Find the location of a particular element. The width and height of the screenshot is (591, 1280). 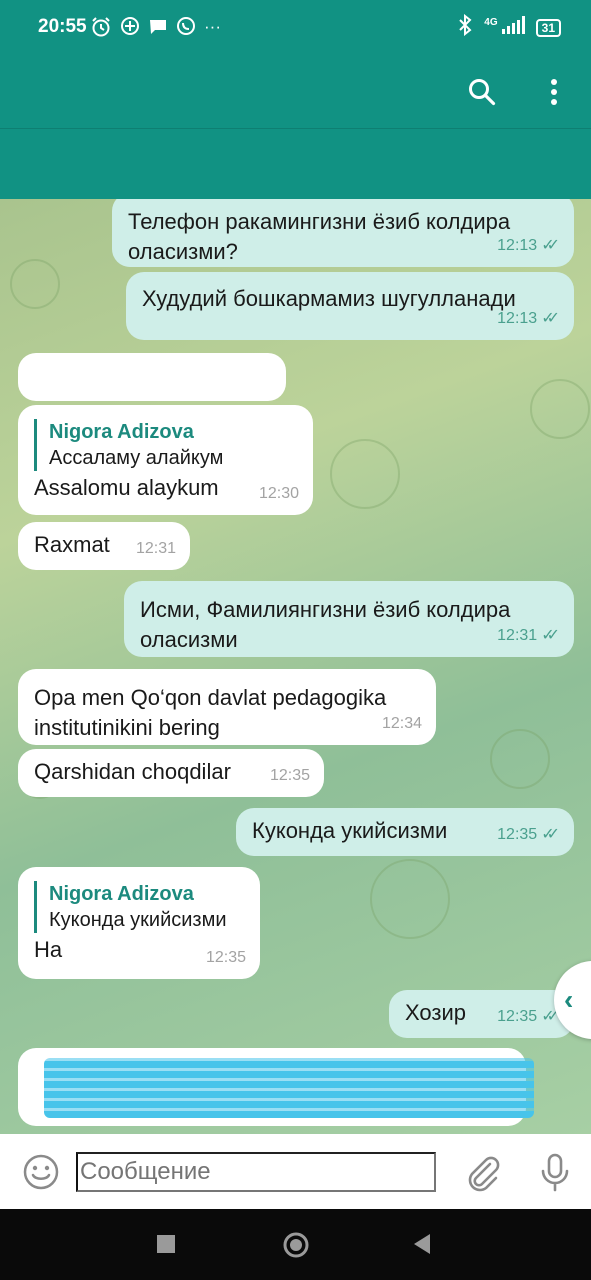

more-dots-icon: ··· is located at coordinates (212, 26).